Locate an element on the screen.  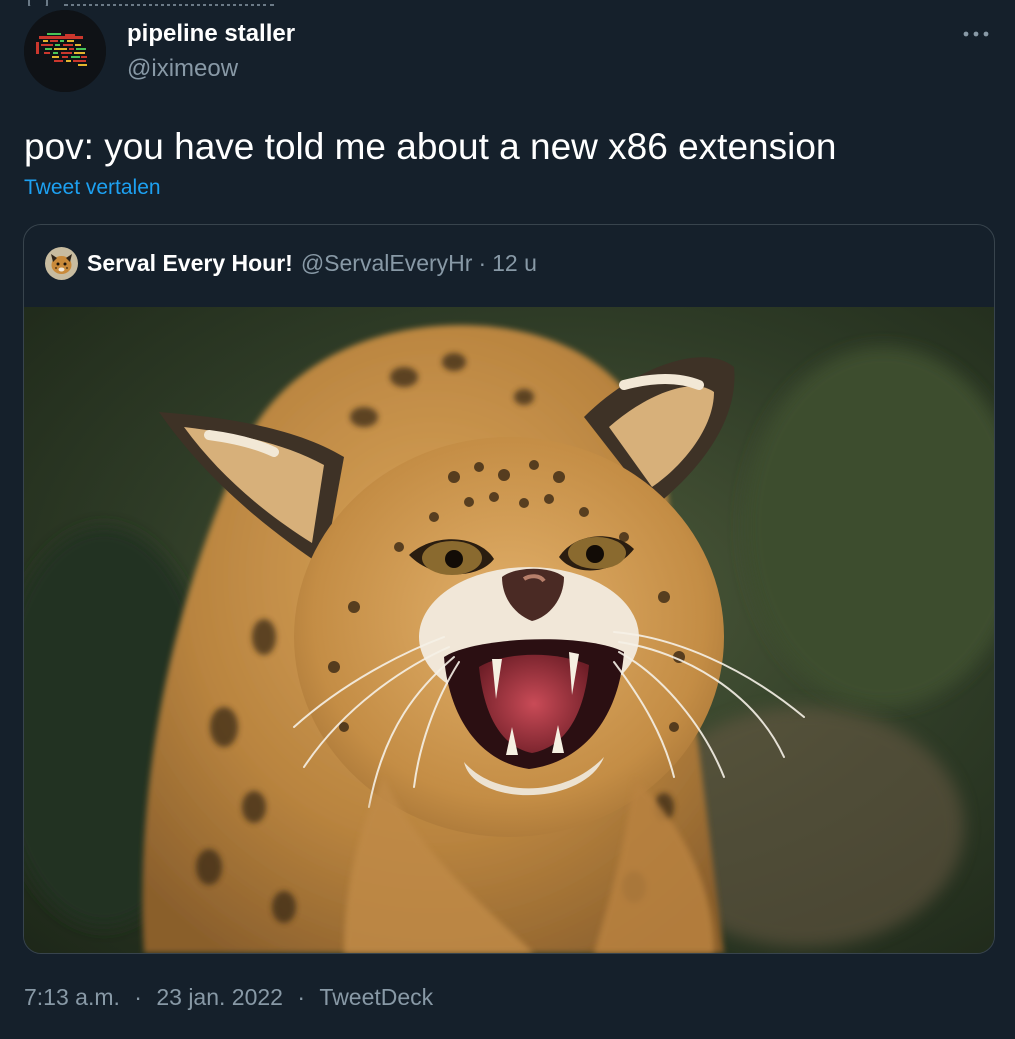
quoted-author-avatar is located at coordinates (61, 263).